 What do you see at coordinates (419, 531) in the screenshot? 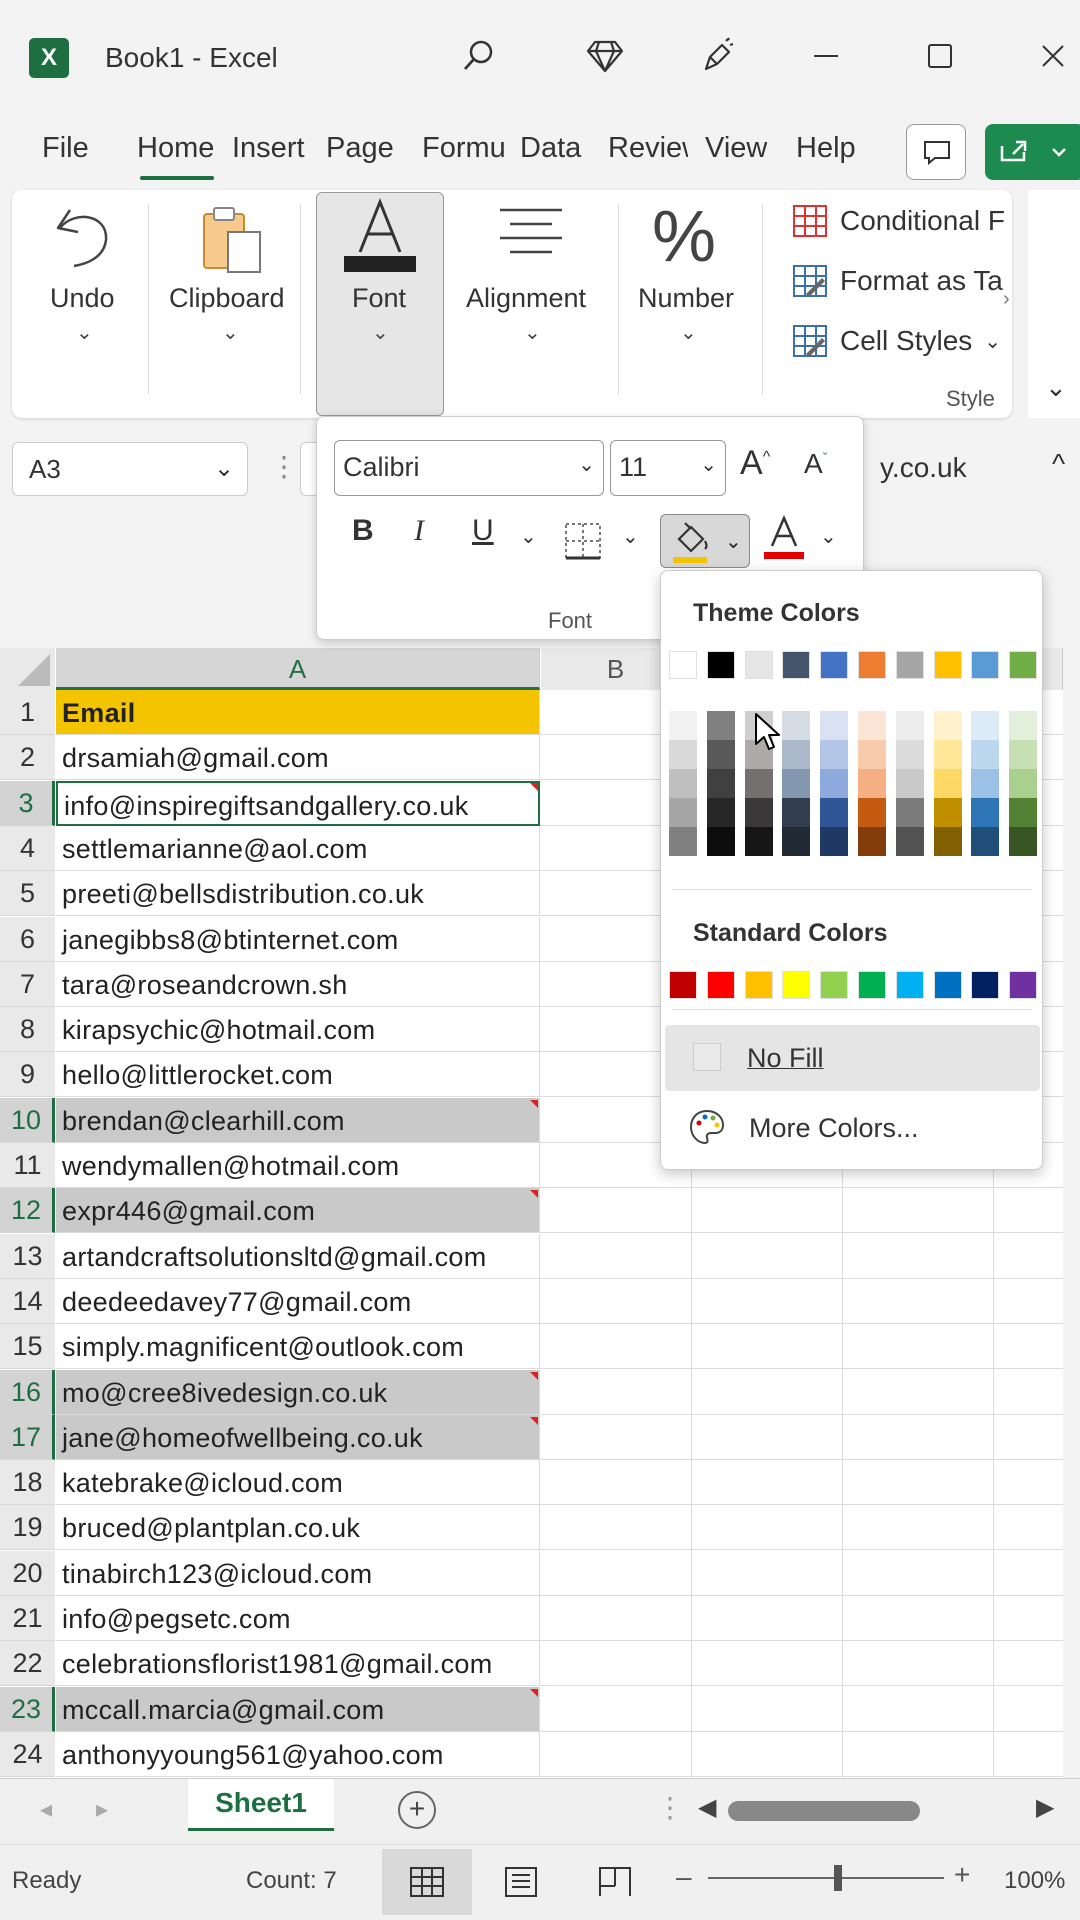
I see `italic-button: I` at bounding box center [419, 531].